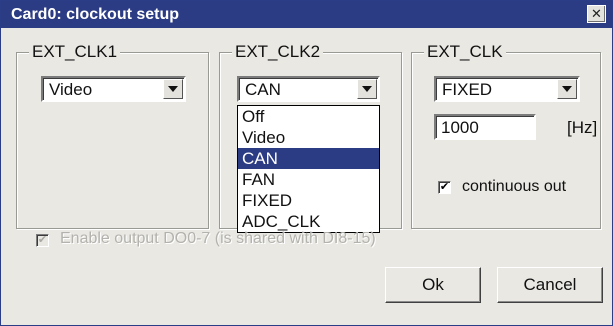  I want to click on ext-clk-value: FIXED, so click(467, 89).